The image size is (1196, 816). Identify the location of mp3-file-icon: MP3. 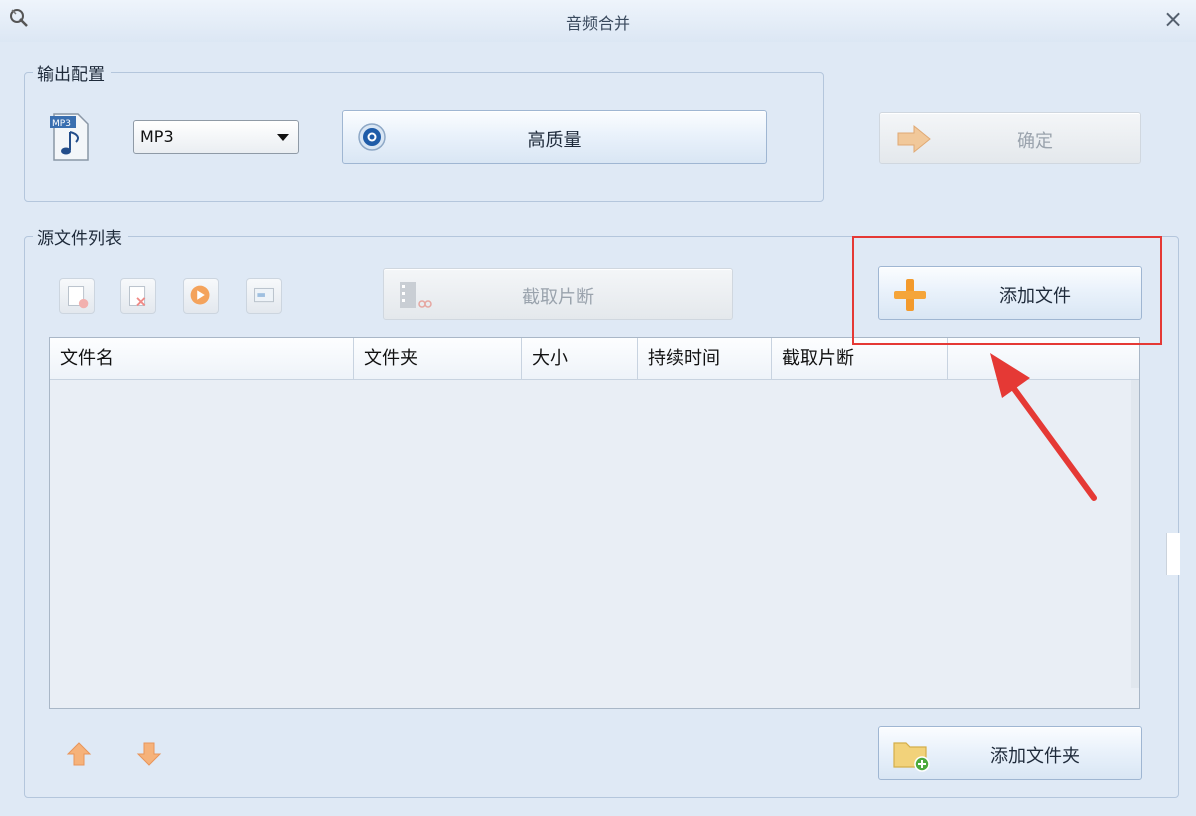
(69, 137).